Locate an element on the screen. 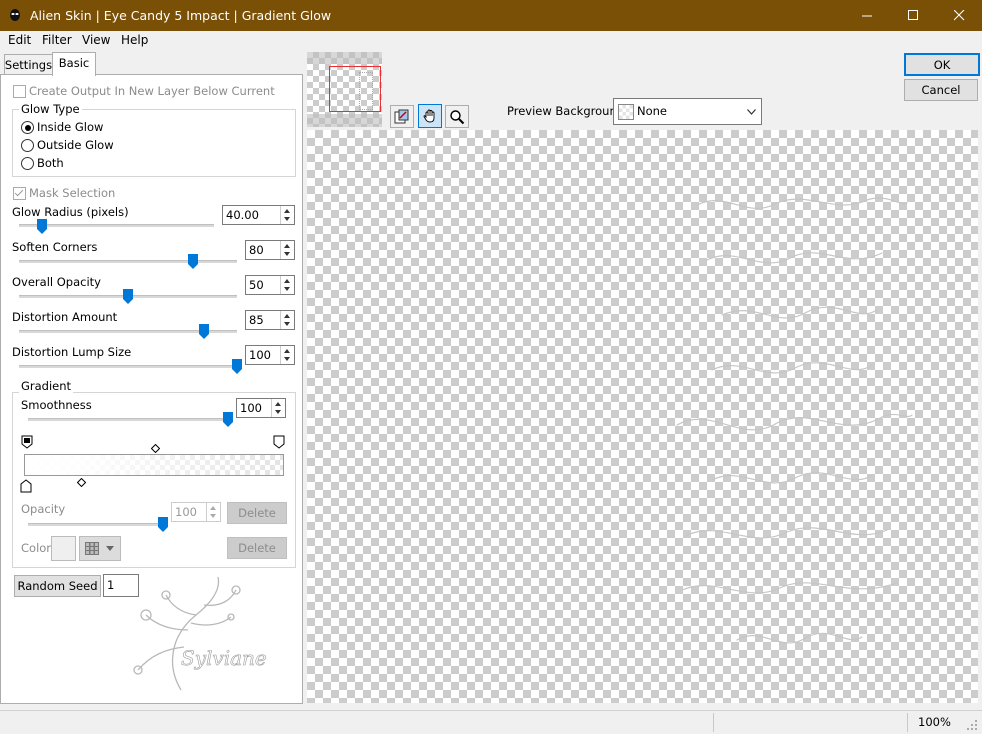  both-label: Both is located at coordinates (50, 163).